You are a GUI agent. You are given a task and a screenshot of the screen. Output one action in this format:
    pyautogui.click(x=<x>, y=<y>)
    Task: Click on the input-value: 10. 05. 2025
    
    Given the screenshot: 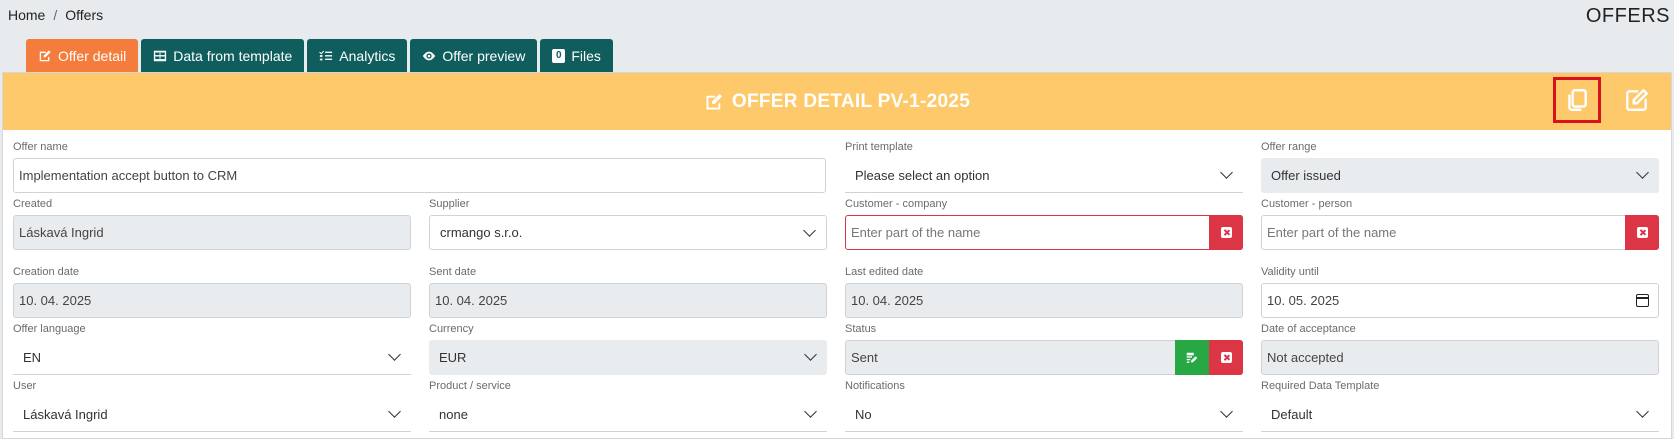 What is the action you would take?
    pyautogui.click(x=1303, y=300)
    